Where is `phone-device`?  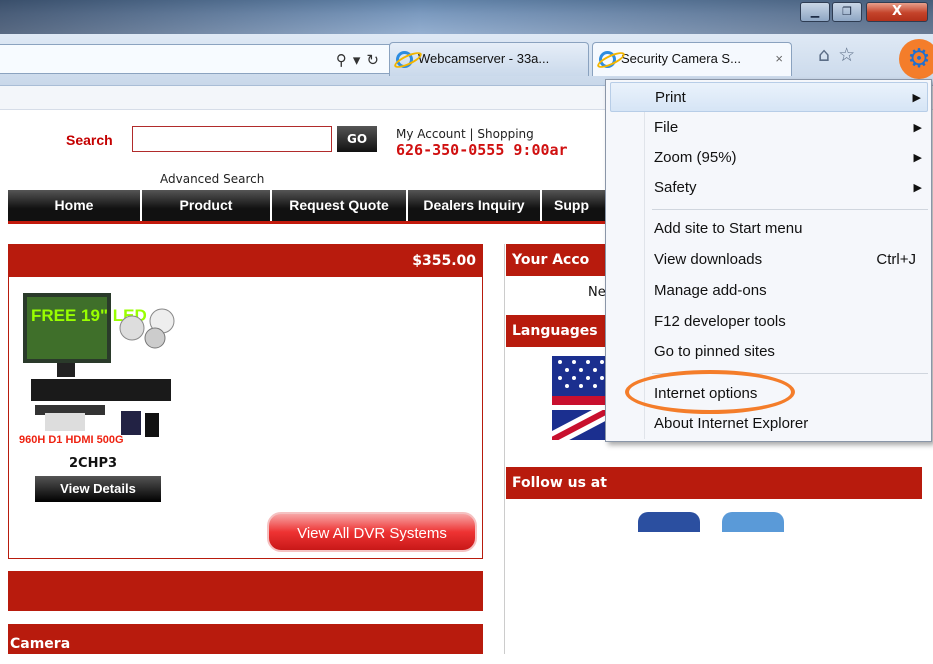 phone-device is located at coordinates (152, 425).